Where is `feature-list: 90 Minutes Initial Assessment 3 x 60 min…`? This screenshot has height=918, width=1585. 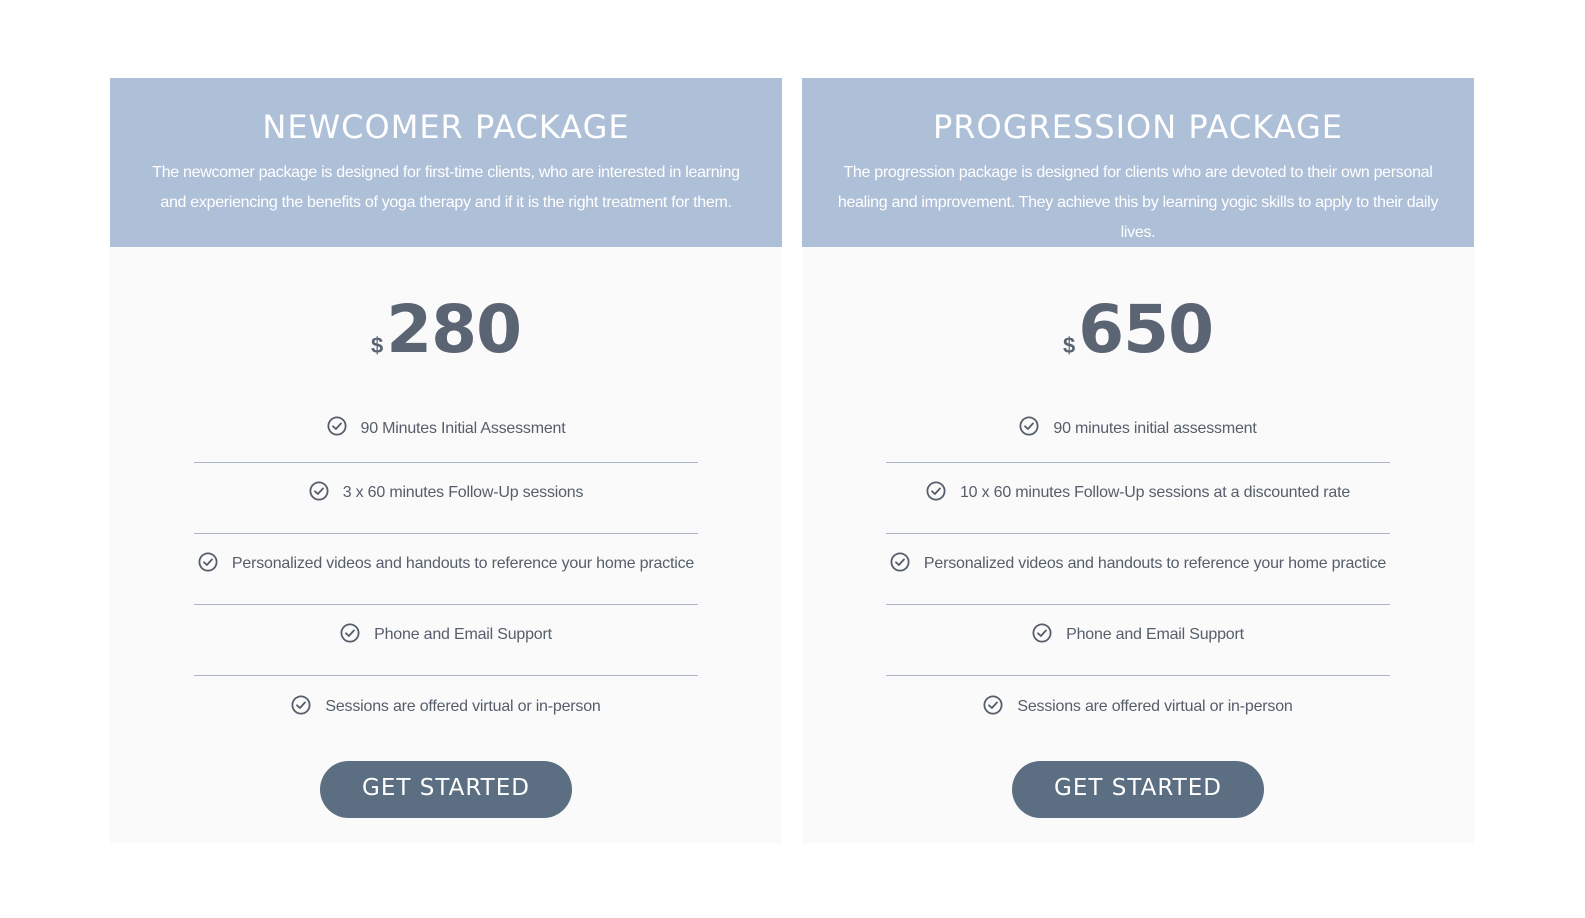
feature-list: 90 Minutes Initial Assessment 3 x 60 min… is located at coordinates (446, 573).